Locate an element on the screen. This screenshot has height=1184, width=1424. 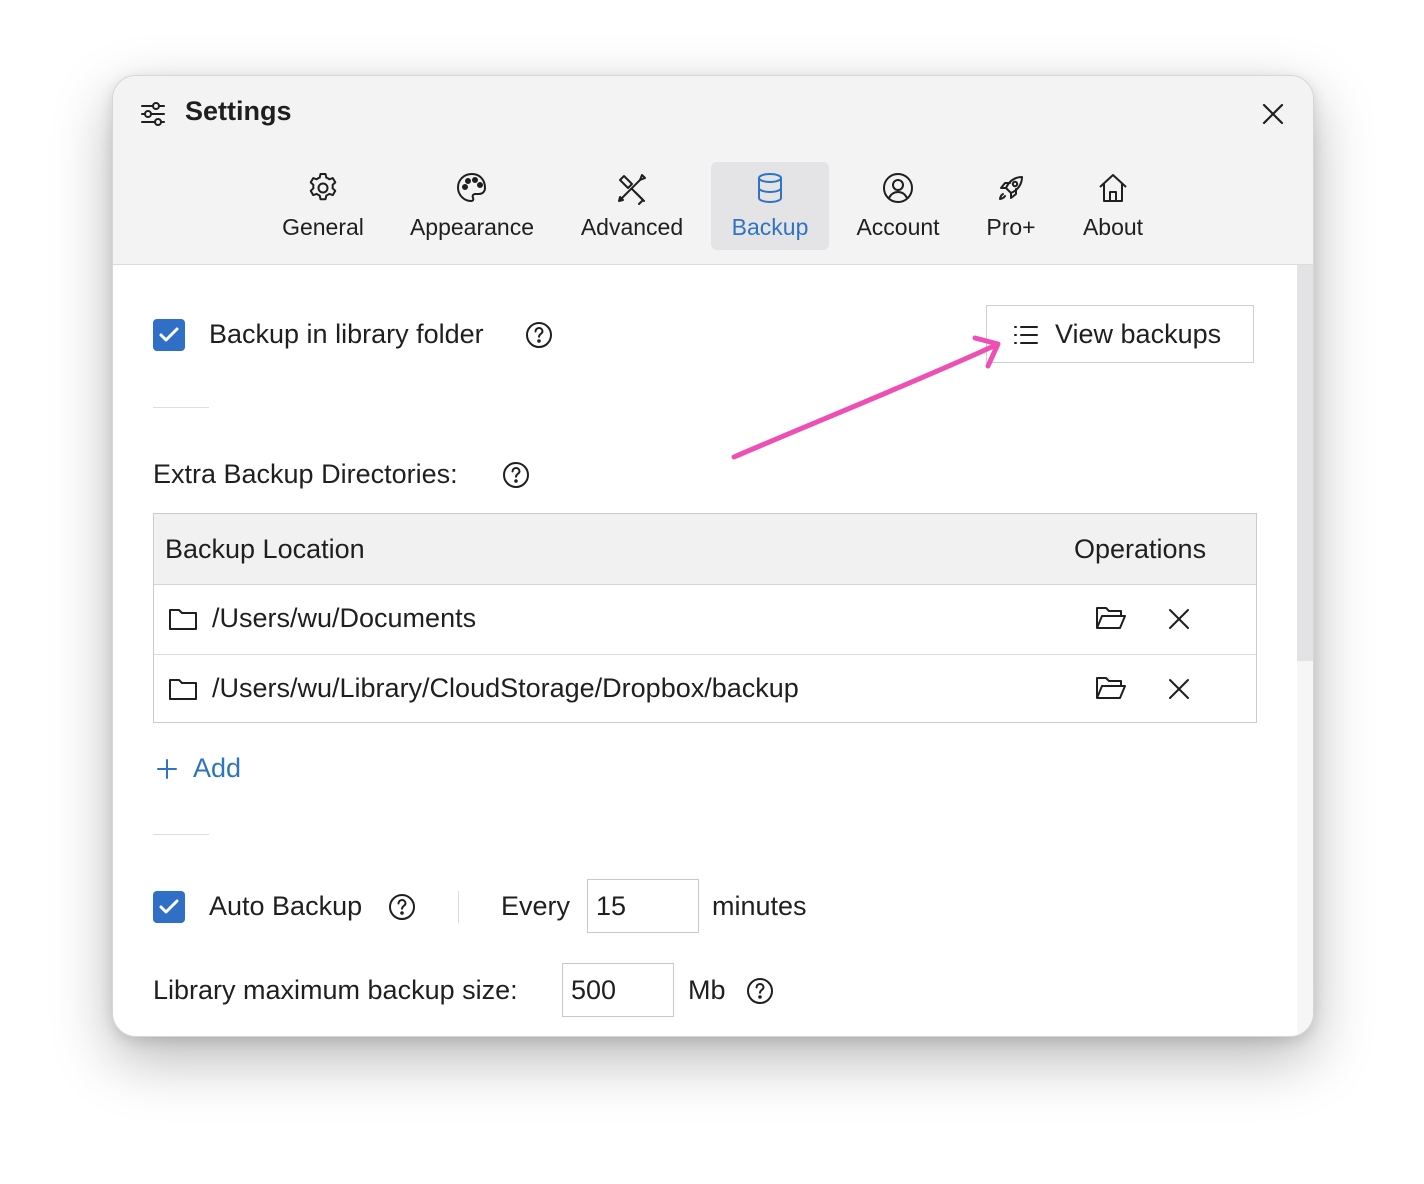
tab-label: Backup is located at coordinates (770, 227).